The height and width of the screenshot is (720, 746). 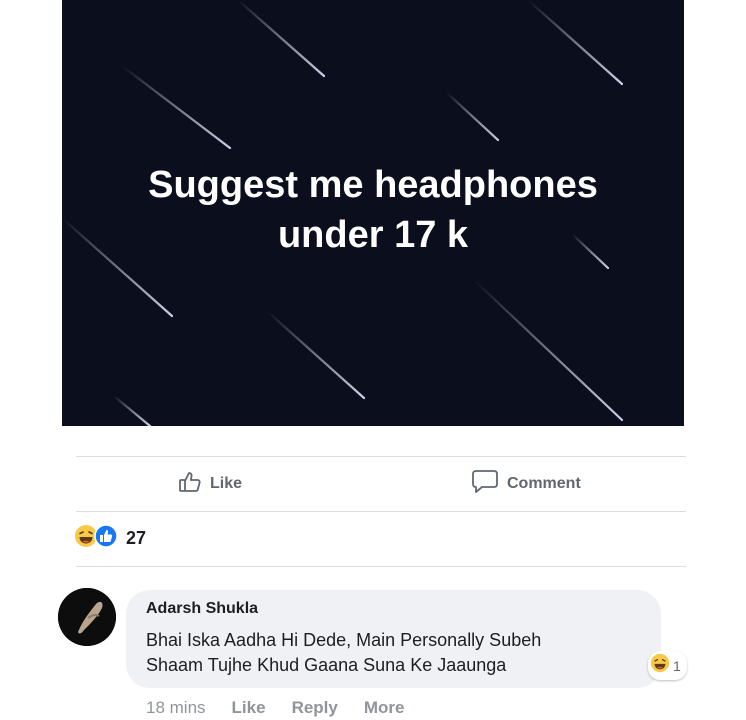 What do you see at coordinates (226, 483) in the screenshot?
I see `like-button-label: Like` at bounding box center [226, 483].